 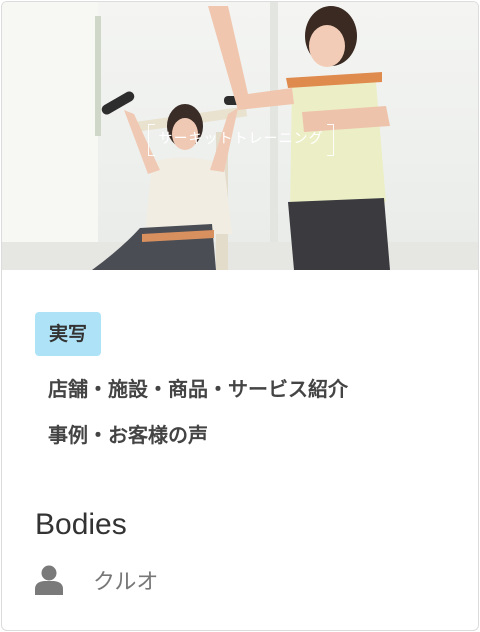 I want to click on category-badge: 実写, so click(x=68, y=334).